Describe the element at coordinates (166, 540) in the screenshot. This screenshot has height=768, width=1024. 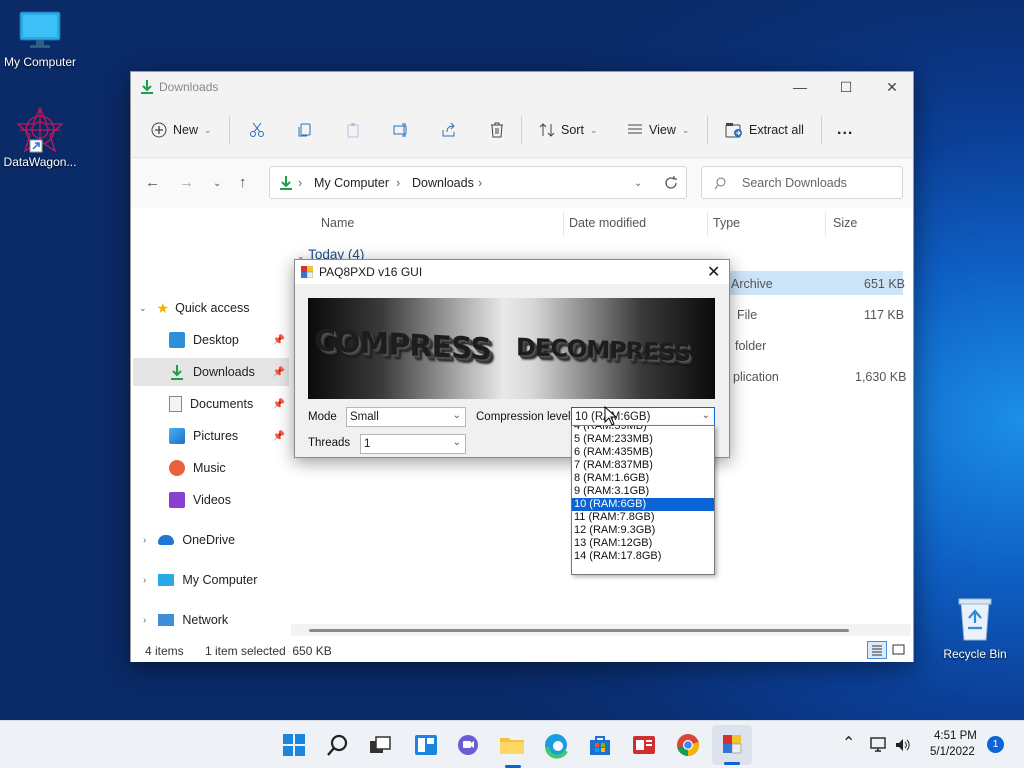
I see `cloud-icon` at that location.